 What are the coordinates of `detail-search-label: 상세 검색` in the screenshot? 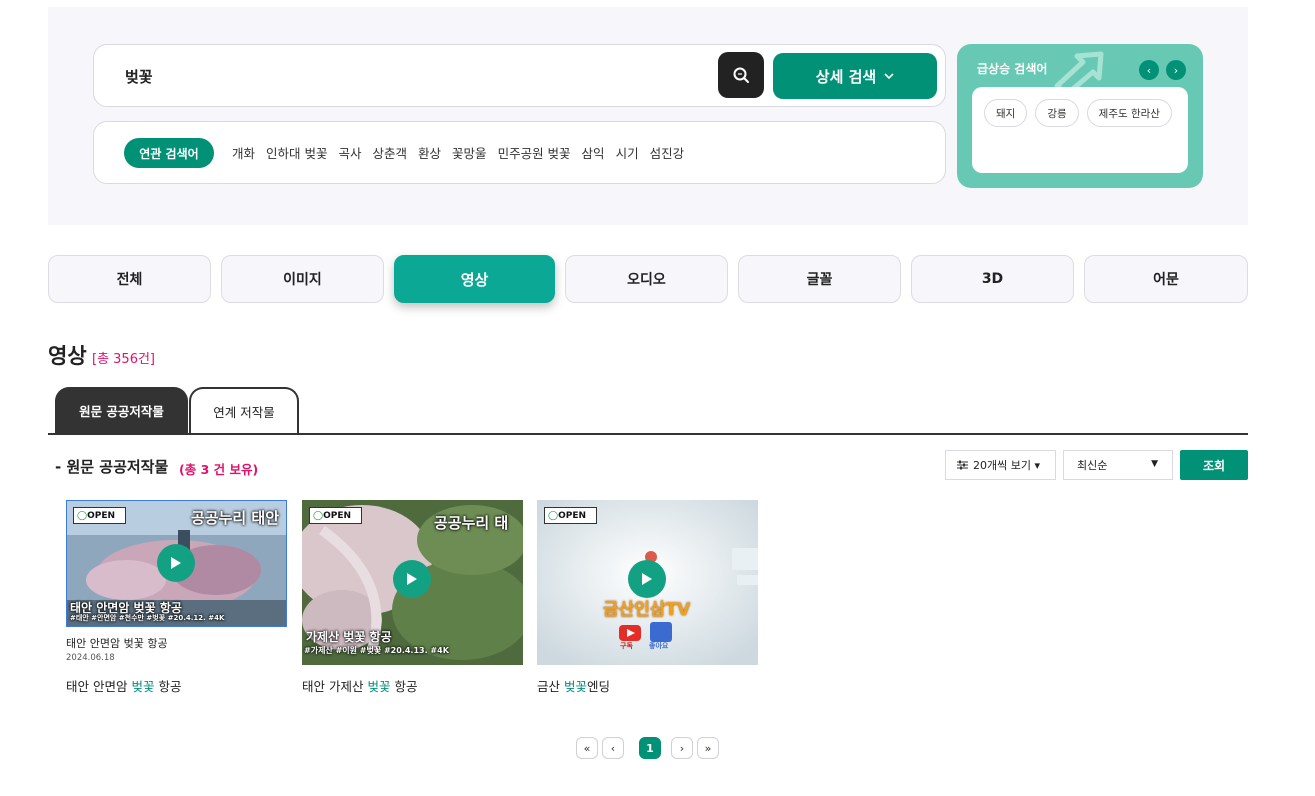 It's located at (846, 76).